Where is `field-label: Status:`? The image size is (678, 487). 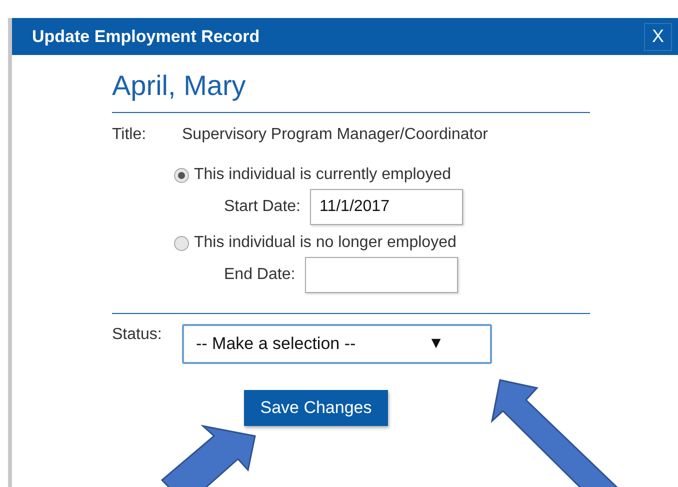
field-label: Status: is located at coordinates (137, 335).